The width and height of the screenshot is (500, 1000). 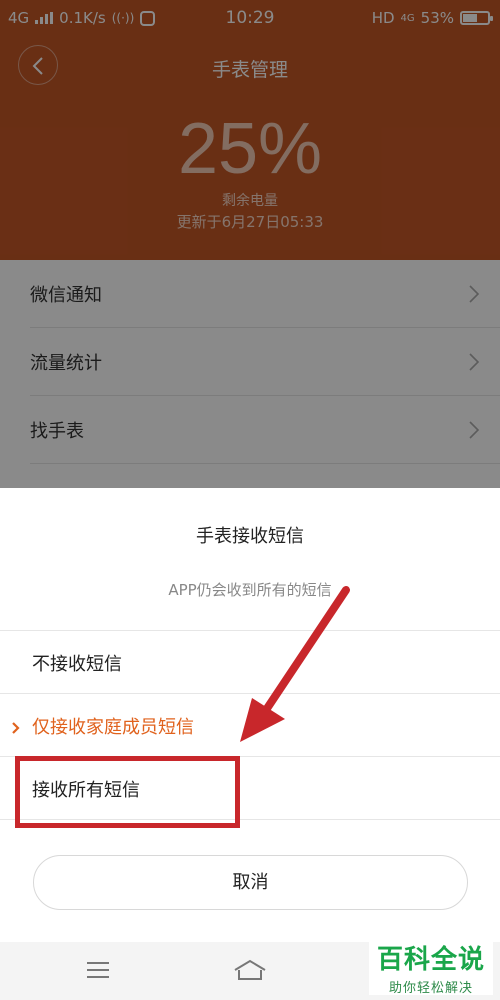 I want to click on watermark-logo: 百科全说 助你轻松解决, so click(x=431, y=965).